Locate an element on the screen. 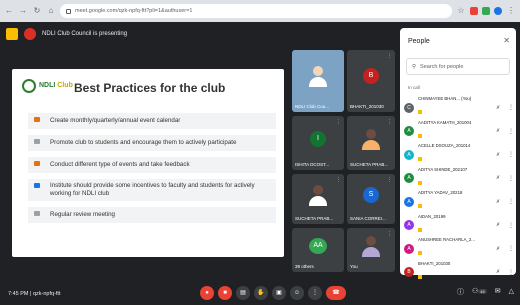 This screenshot has width=520, height=305. people-icon: ⚇ 46 is located at coordinates (479, 292).